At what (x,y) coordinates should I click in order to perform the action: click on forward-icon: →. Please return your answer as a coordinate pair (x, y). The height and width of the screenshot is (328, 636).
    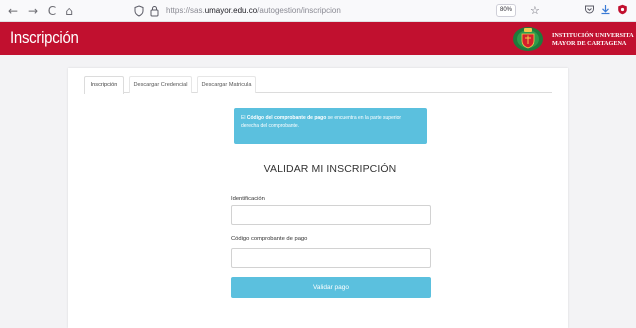
    Looking at the image, I should click on (33, 11).